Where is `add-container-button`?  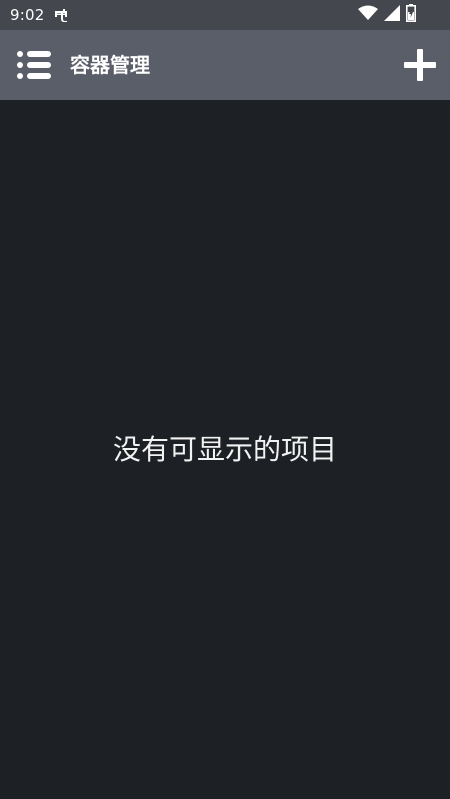
add-container-button is located at coordinates (420, 65).